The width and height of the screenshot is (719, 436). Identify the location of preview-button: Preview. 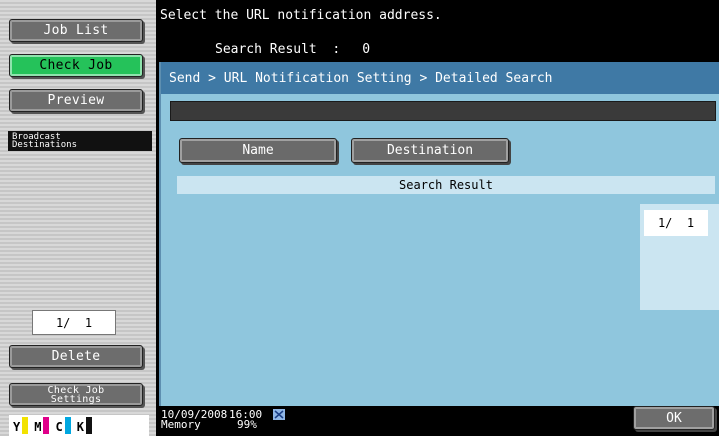
(76, 100).